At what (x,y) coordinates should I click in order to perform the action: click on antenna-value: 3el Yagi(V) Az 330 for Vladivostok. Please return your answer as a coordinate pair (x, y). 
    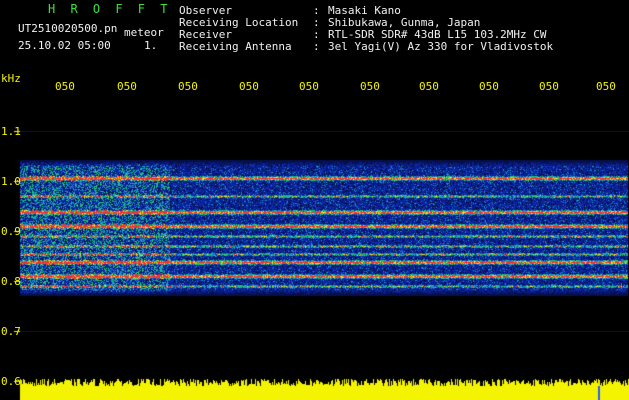
    Looking at the image, I should click on (441, 46).